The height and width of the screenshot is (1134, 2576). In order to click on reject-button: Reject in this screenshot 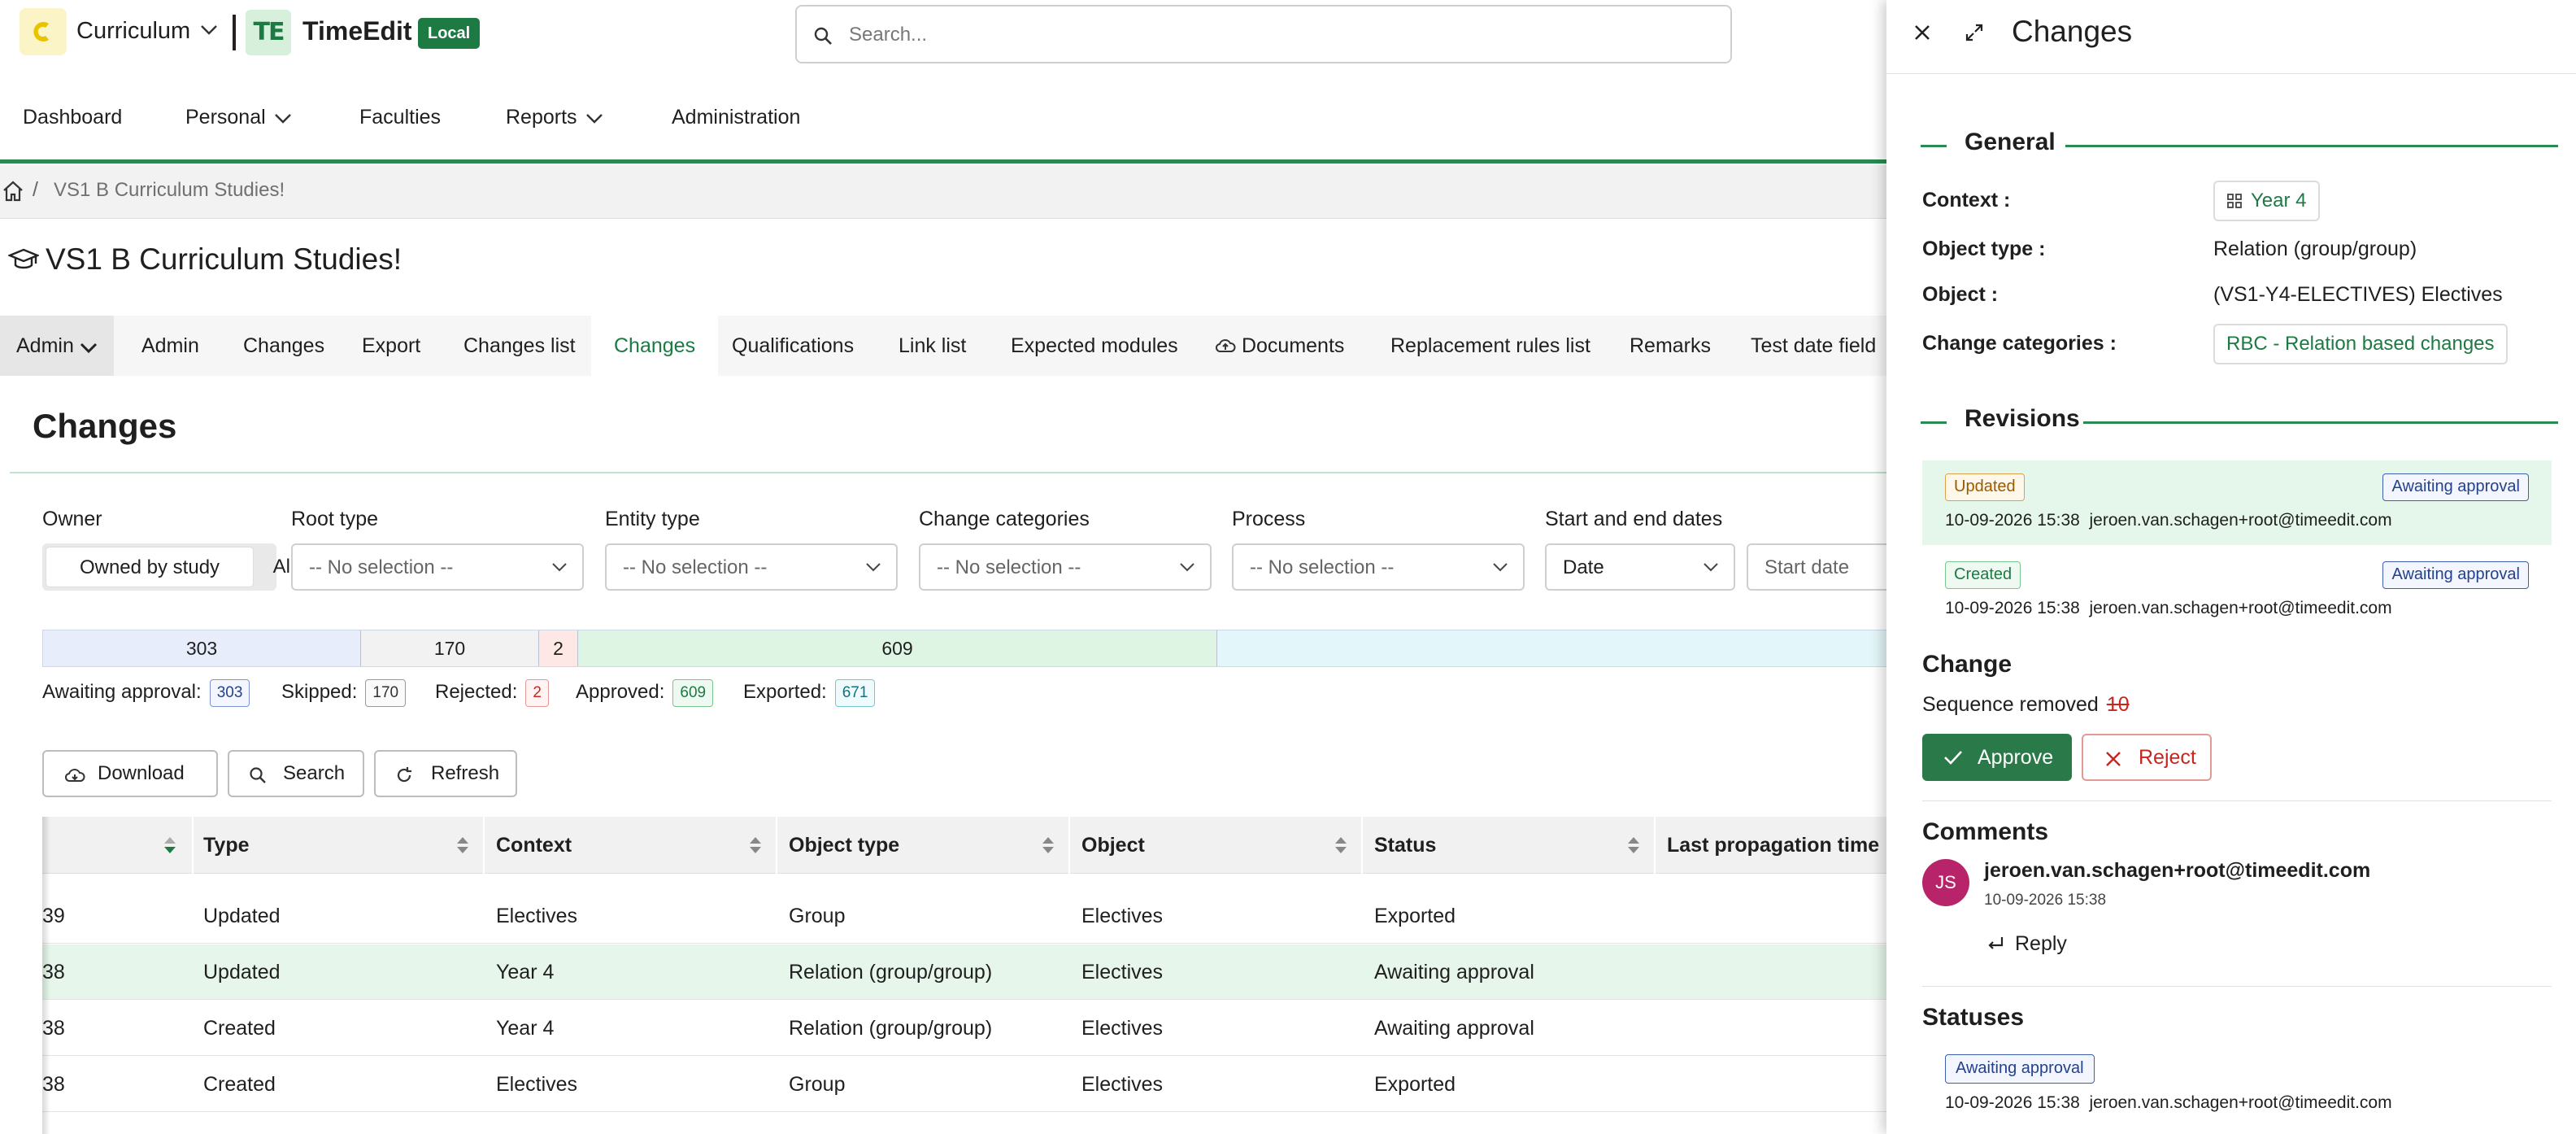, I will do `click(2147, 757)`.